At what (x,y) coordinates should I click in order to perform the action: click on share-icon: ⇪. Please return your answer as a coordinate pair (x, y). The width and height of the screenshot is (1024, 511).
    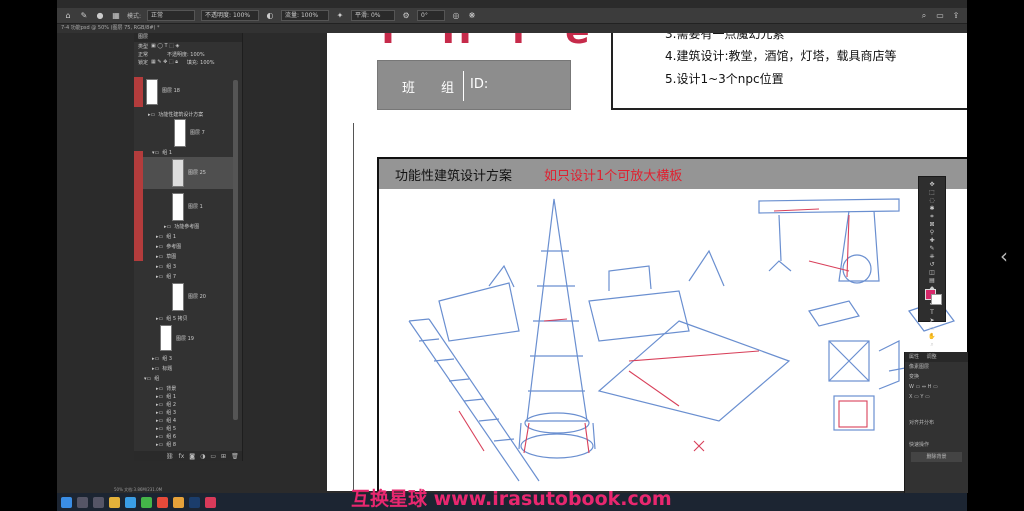
    Looking at the image, I should click on (956, 16).